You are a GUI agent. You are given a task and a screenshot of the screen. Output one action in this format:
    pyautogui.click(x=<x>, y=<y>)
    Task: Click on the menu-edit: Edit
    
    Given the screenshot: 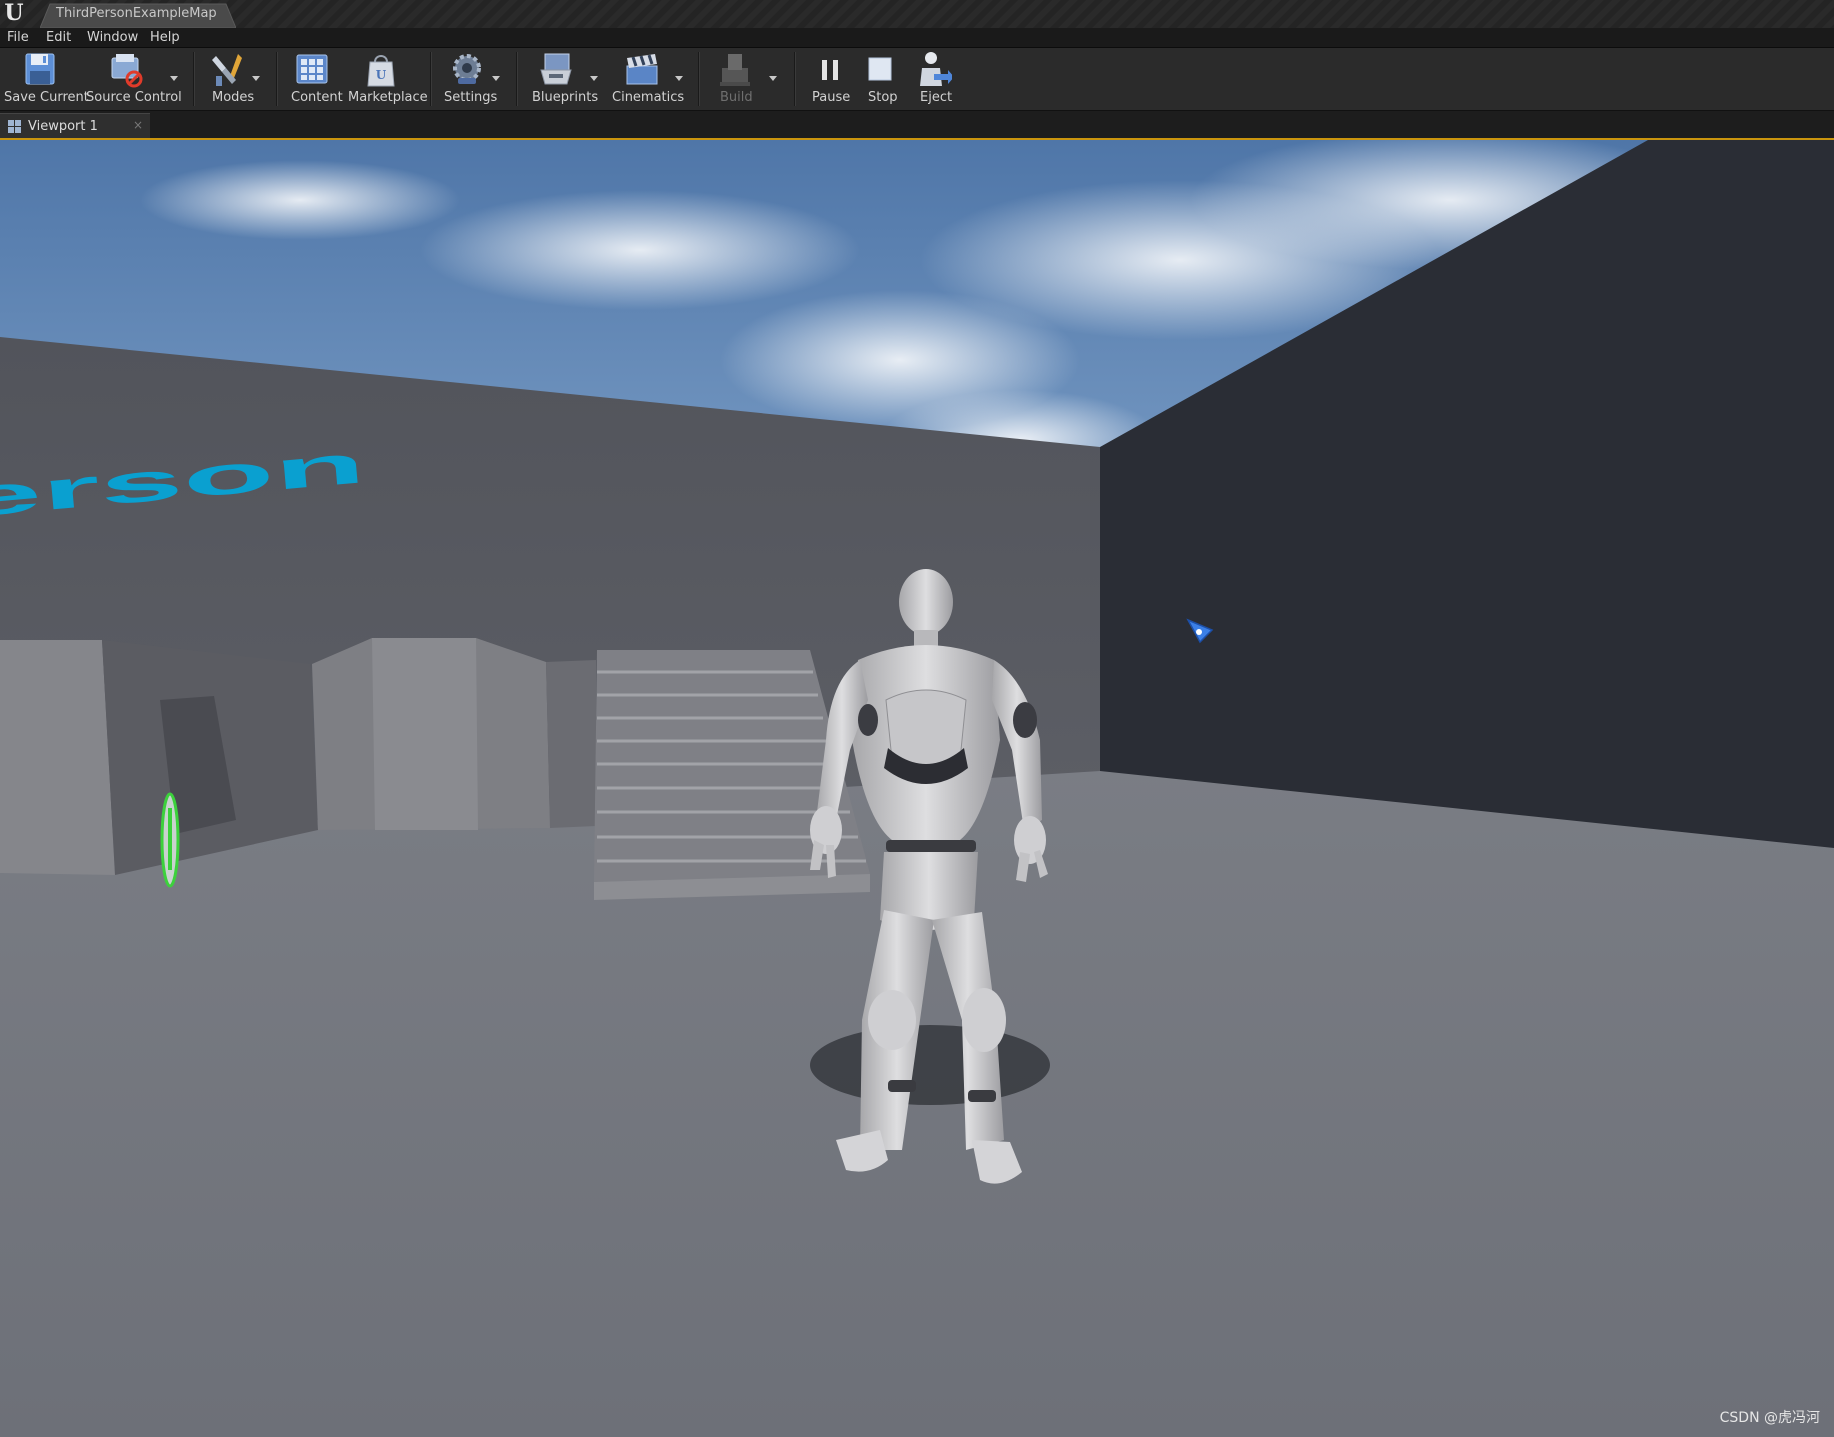 What is the action you would take?
    pyautogui.click(x=58, y=37)
    